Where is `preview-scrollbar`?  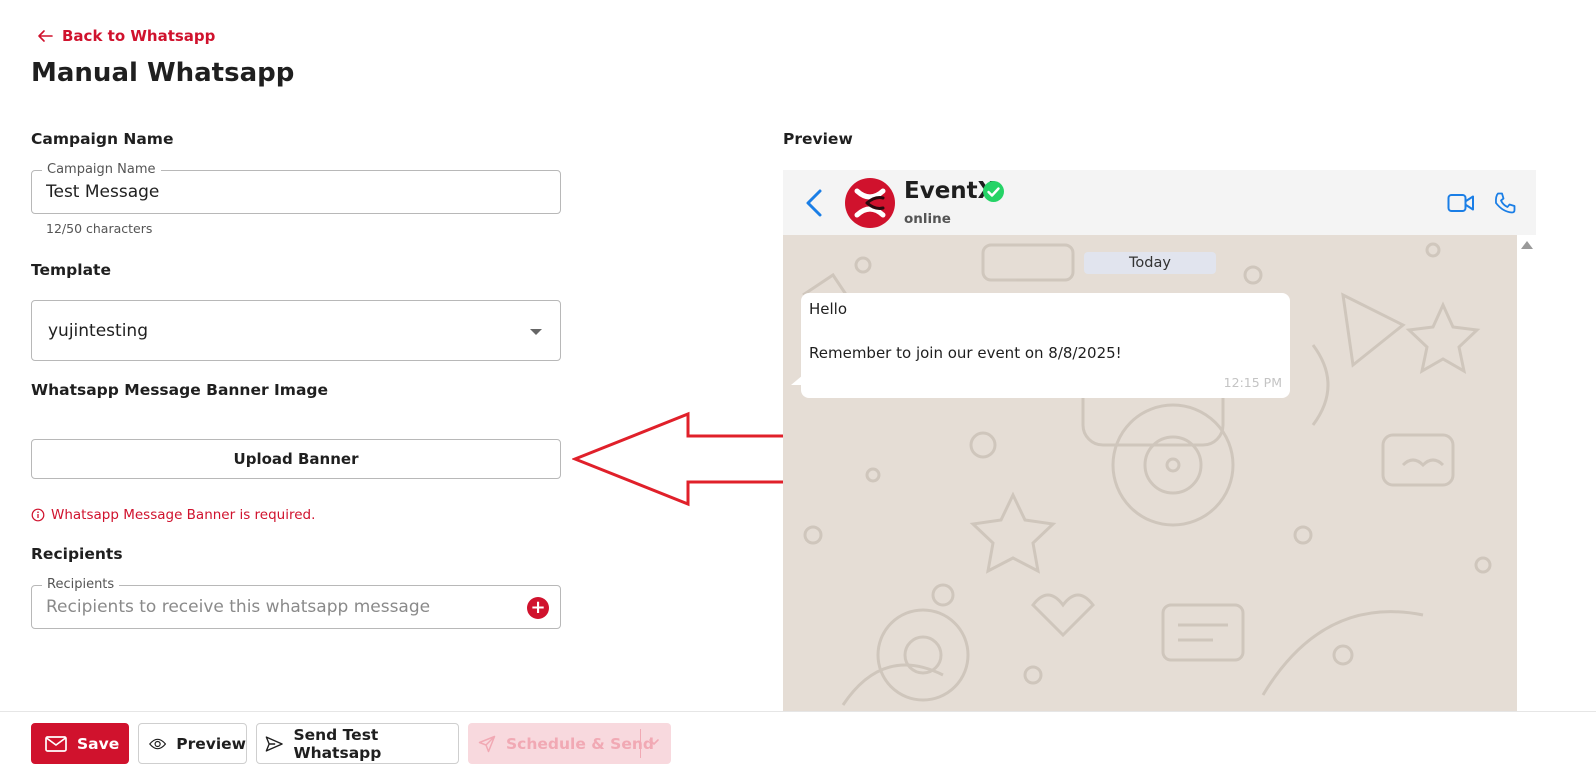 preview-scrollbar is located at coordinates (1526, 473).